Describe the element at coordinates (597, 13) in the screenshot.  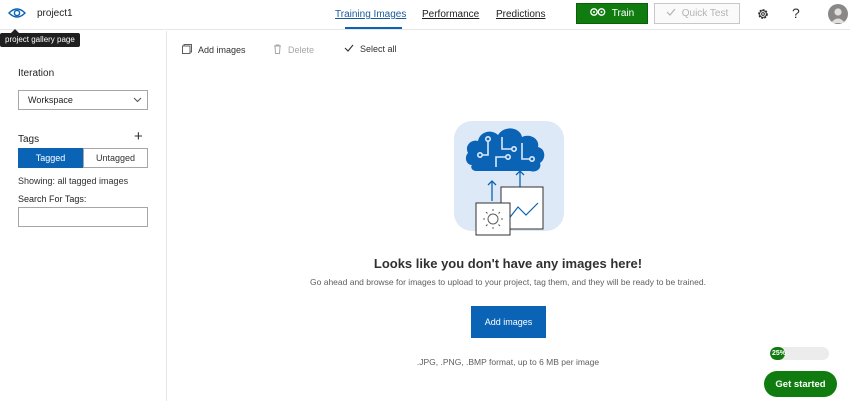
I see `gears-icon` at that location.